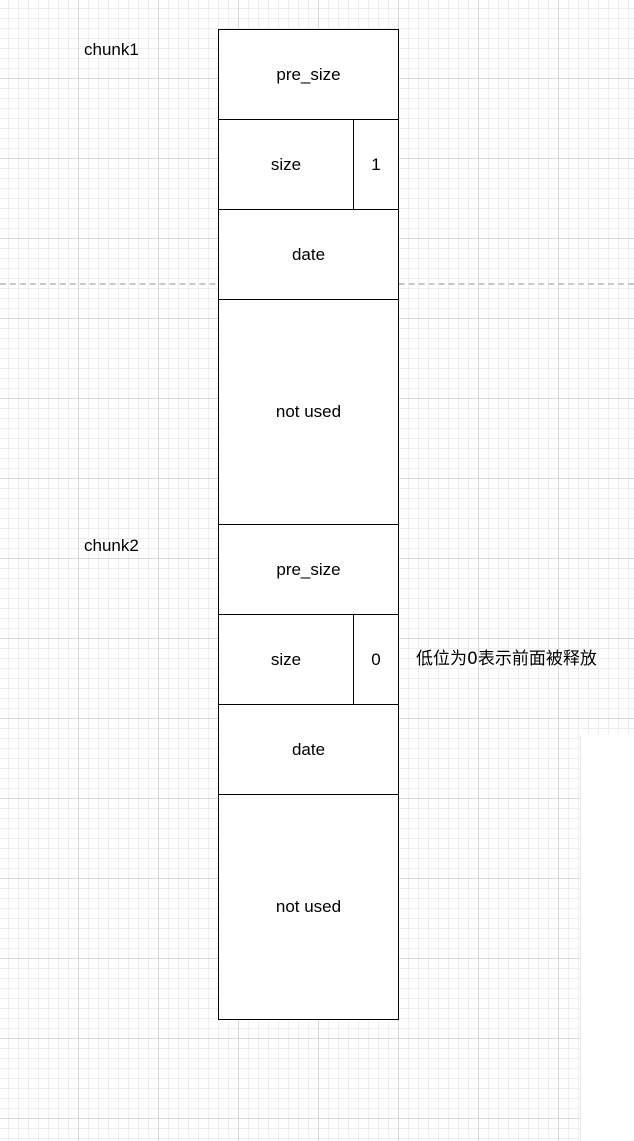  I want to click on chunk2-data-field: date, so click(308, 749).